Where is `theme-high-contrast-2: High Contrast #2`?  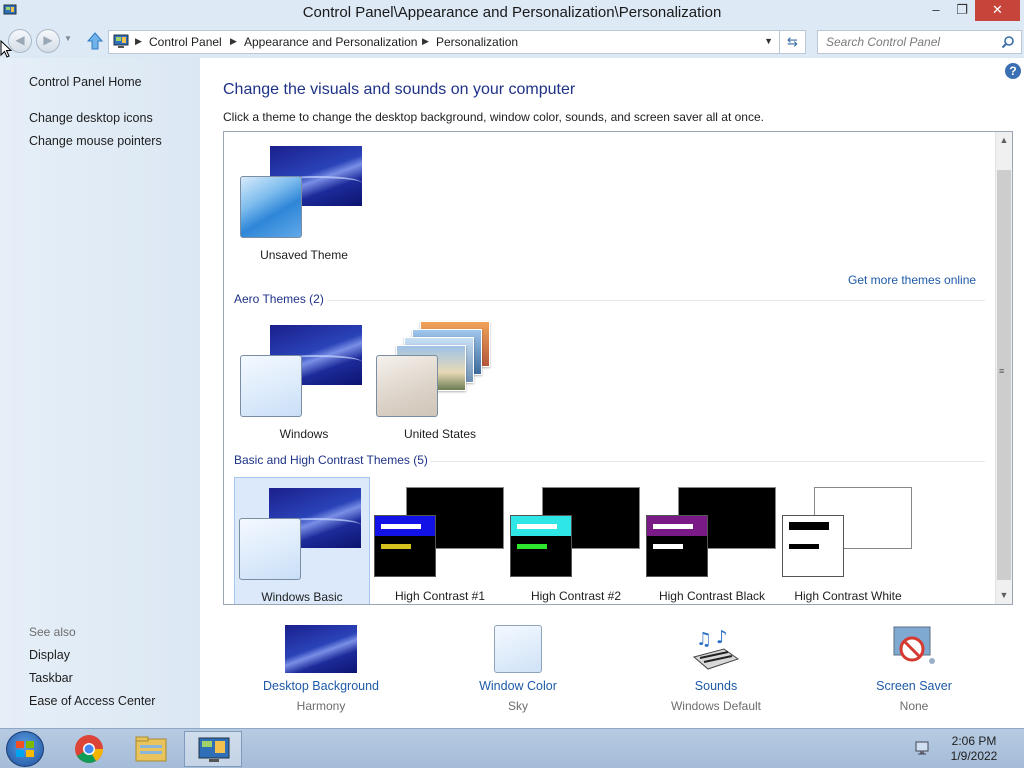 theme-high-contrast-2: High Contrast #2 is located at coordinates (576, 540).